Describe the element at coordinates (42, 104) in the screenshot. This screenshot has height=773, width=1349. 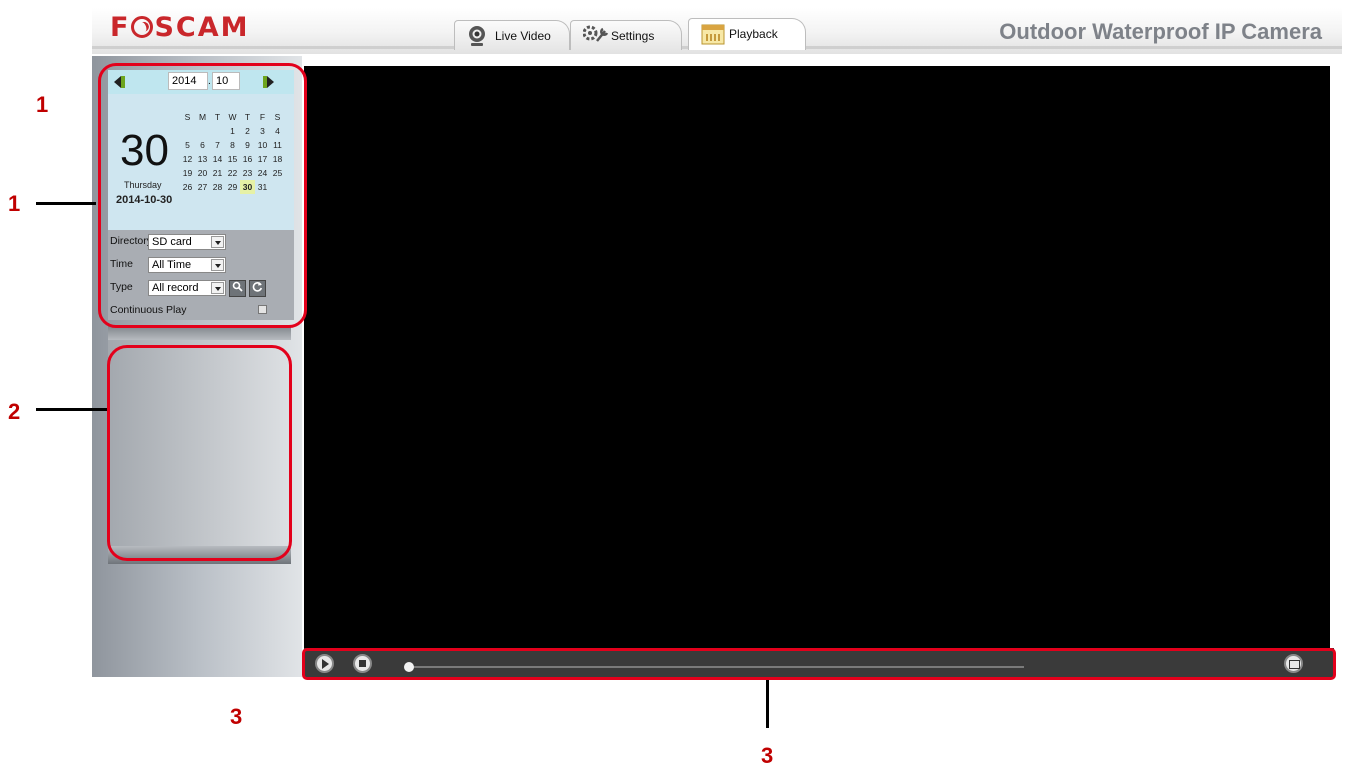
I see `callout-number-1: 1` at that location.